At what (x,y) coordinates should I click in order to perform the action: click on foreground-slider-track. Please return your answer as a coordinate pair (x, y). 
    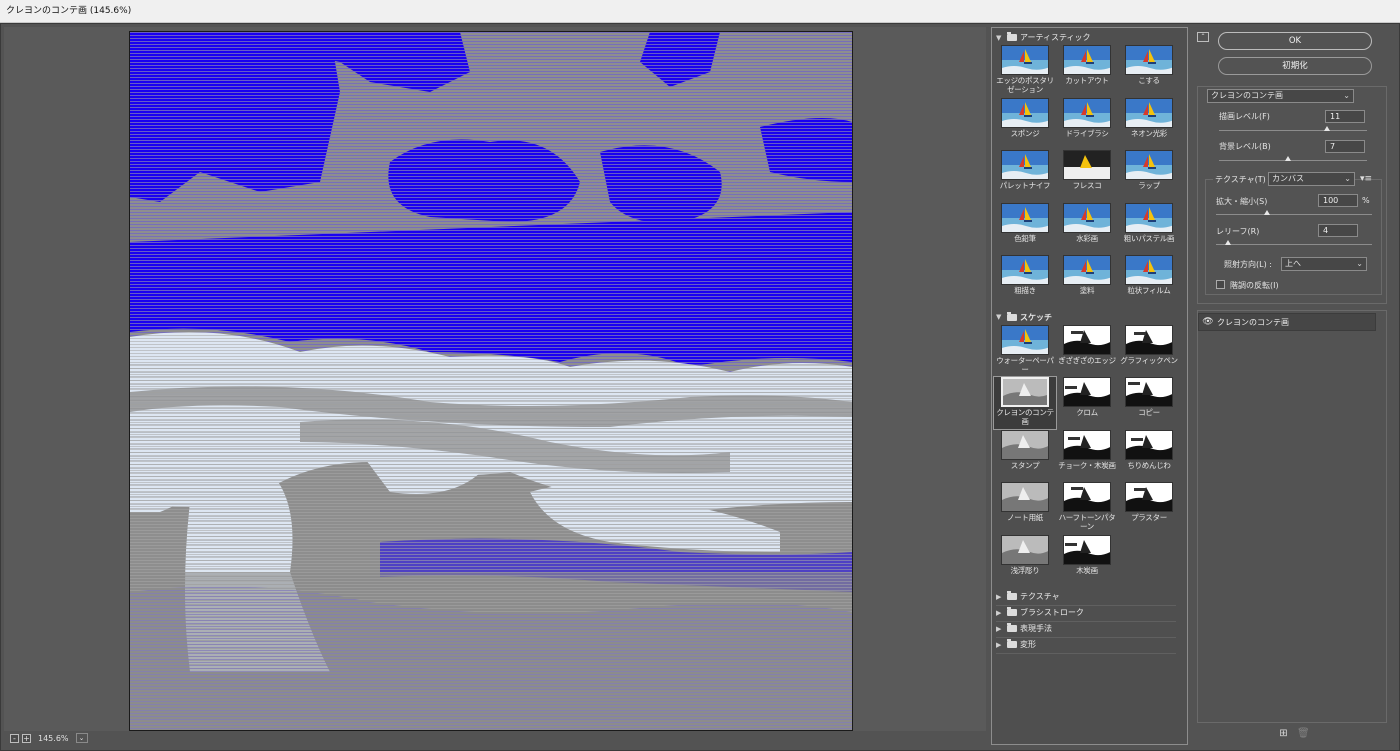
    Looking at the image, I should click on (1293, 130).